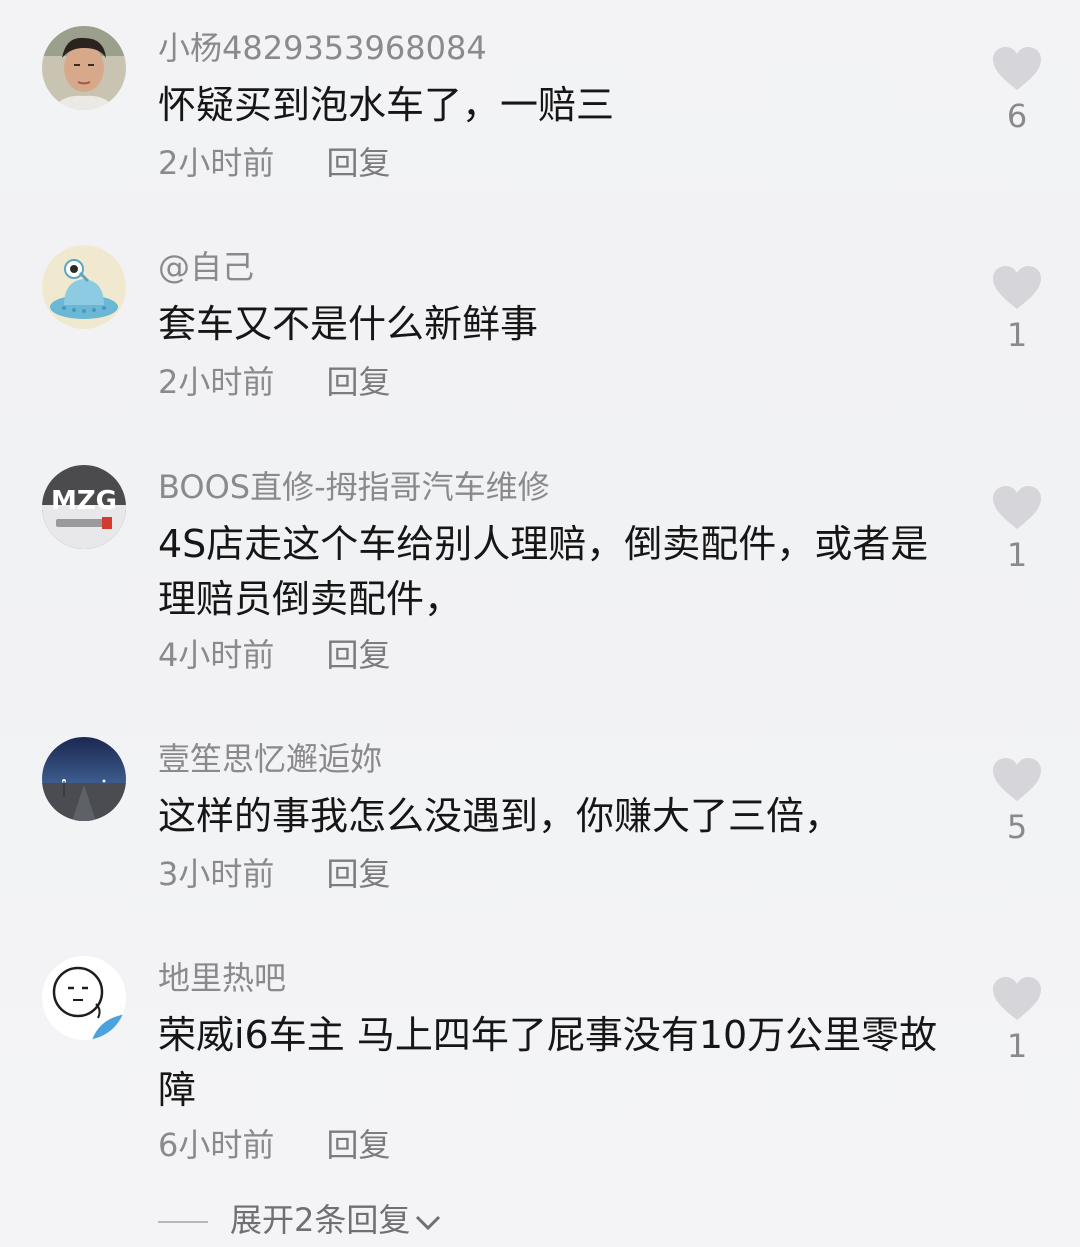  Describe the element at coordinates (548, 572) in the screenshot. I see `comment-text: 4S店走这个车给别人理赔，倒卖配件，或者是理赔员倒卖配件，` at that location.